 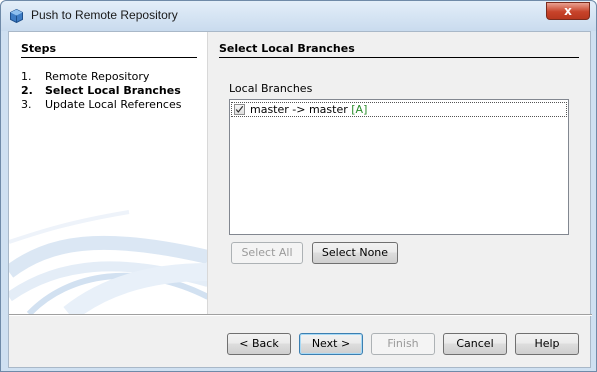 I want to click on netbeans-cube-icon, so click(x=16, y=16).